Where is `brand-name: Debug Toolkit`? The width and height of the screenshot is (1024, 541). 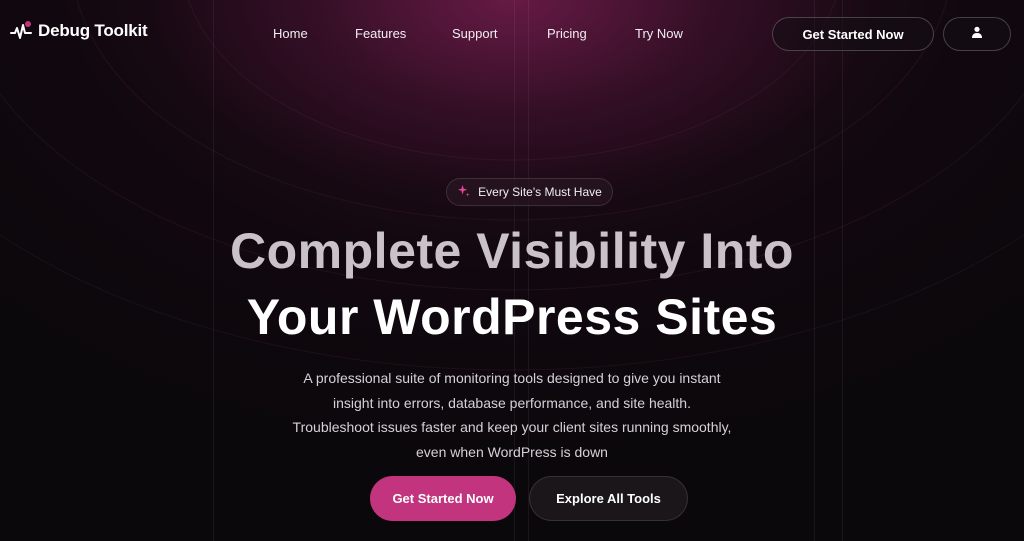 brand-name: Debug Toolkit is located at coordinates (93, 30).